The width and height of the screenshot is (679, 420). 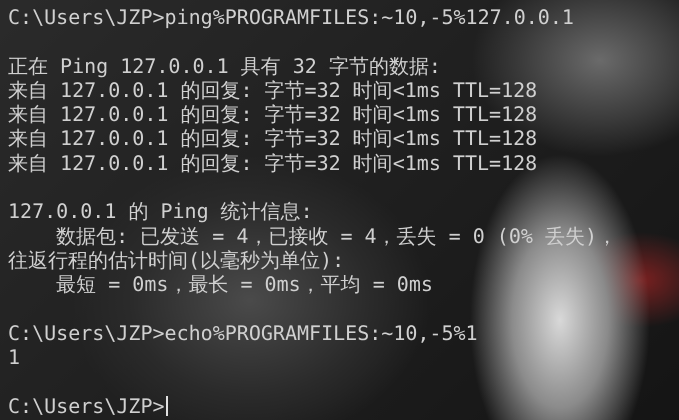 What do you see at coordinates (243, 333) in the screenshot?
I see `terminal-line: C:\Users\JZP>echo%PROGRAMFILES:~10,-5%1` at bounding box center [243, 333].